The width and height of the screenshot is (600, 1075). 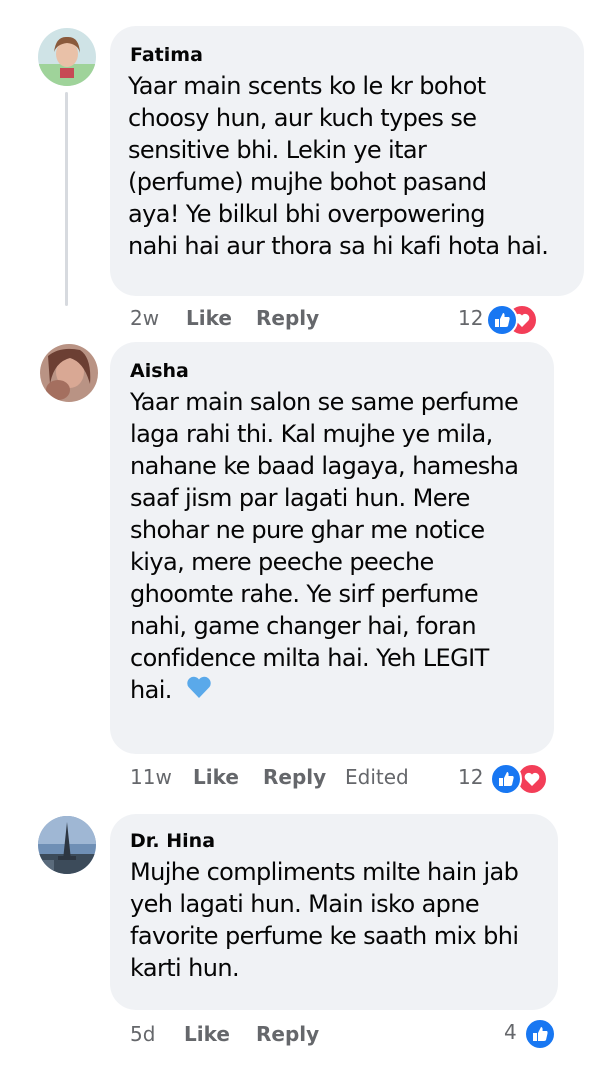 I want to click on comment-author: Dr. Hina, so click(x=172, y=841).